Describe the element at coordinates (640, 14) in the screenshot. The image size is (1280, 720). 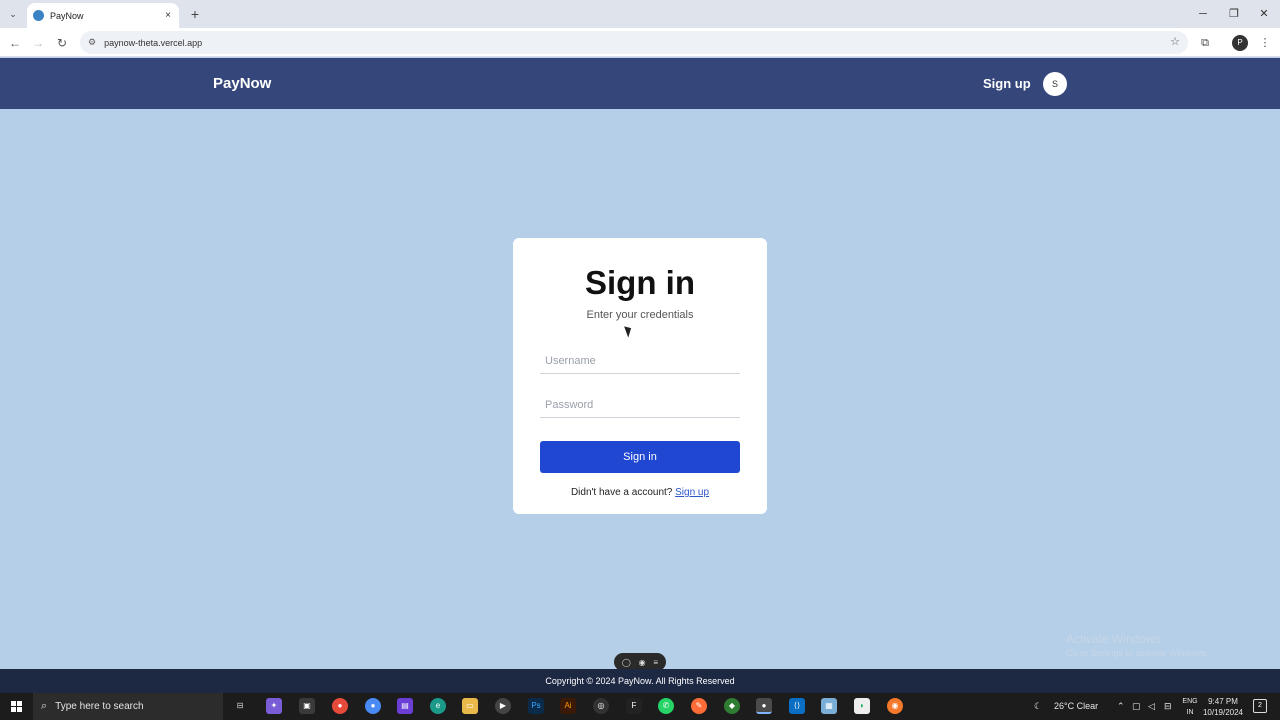
I see `browser-tab-bar: ⌄ PayNow × + ─ ❐ ✕` at that location.